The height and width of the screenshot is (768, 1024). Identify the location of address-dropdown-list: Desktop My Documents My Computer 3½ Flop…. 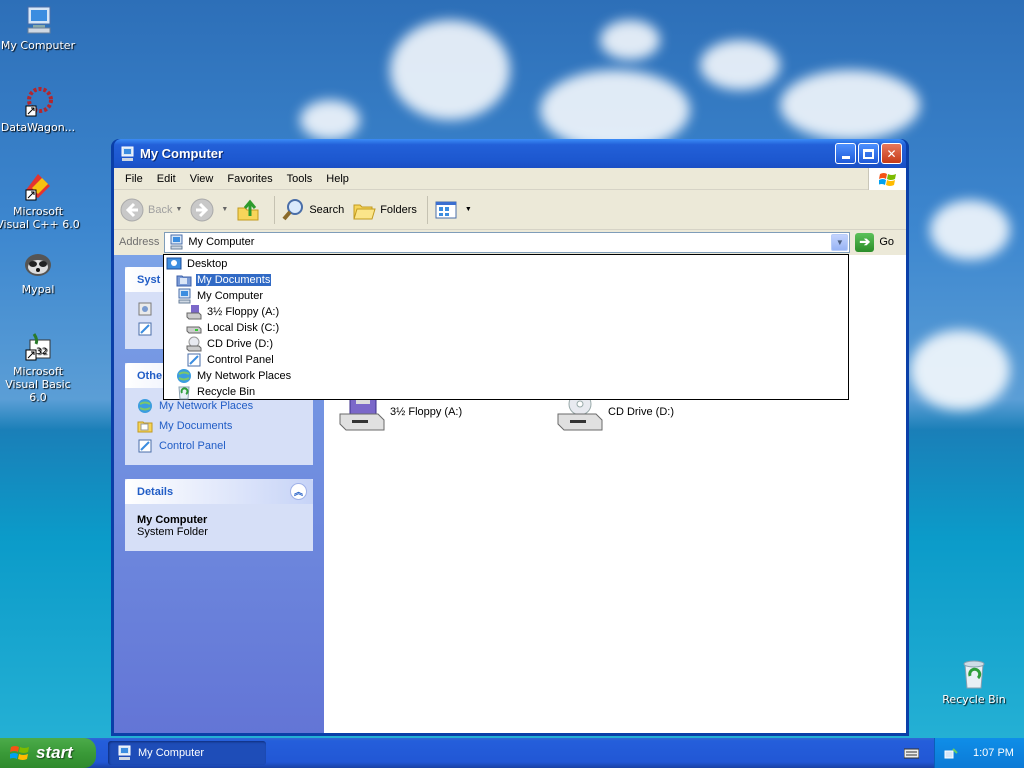
(506, 327).